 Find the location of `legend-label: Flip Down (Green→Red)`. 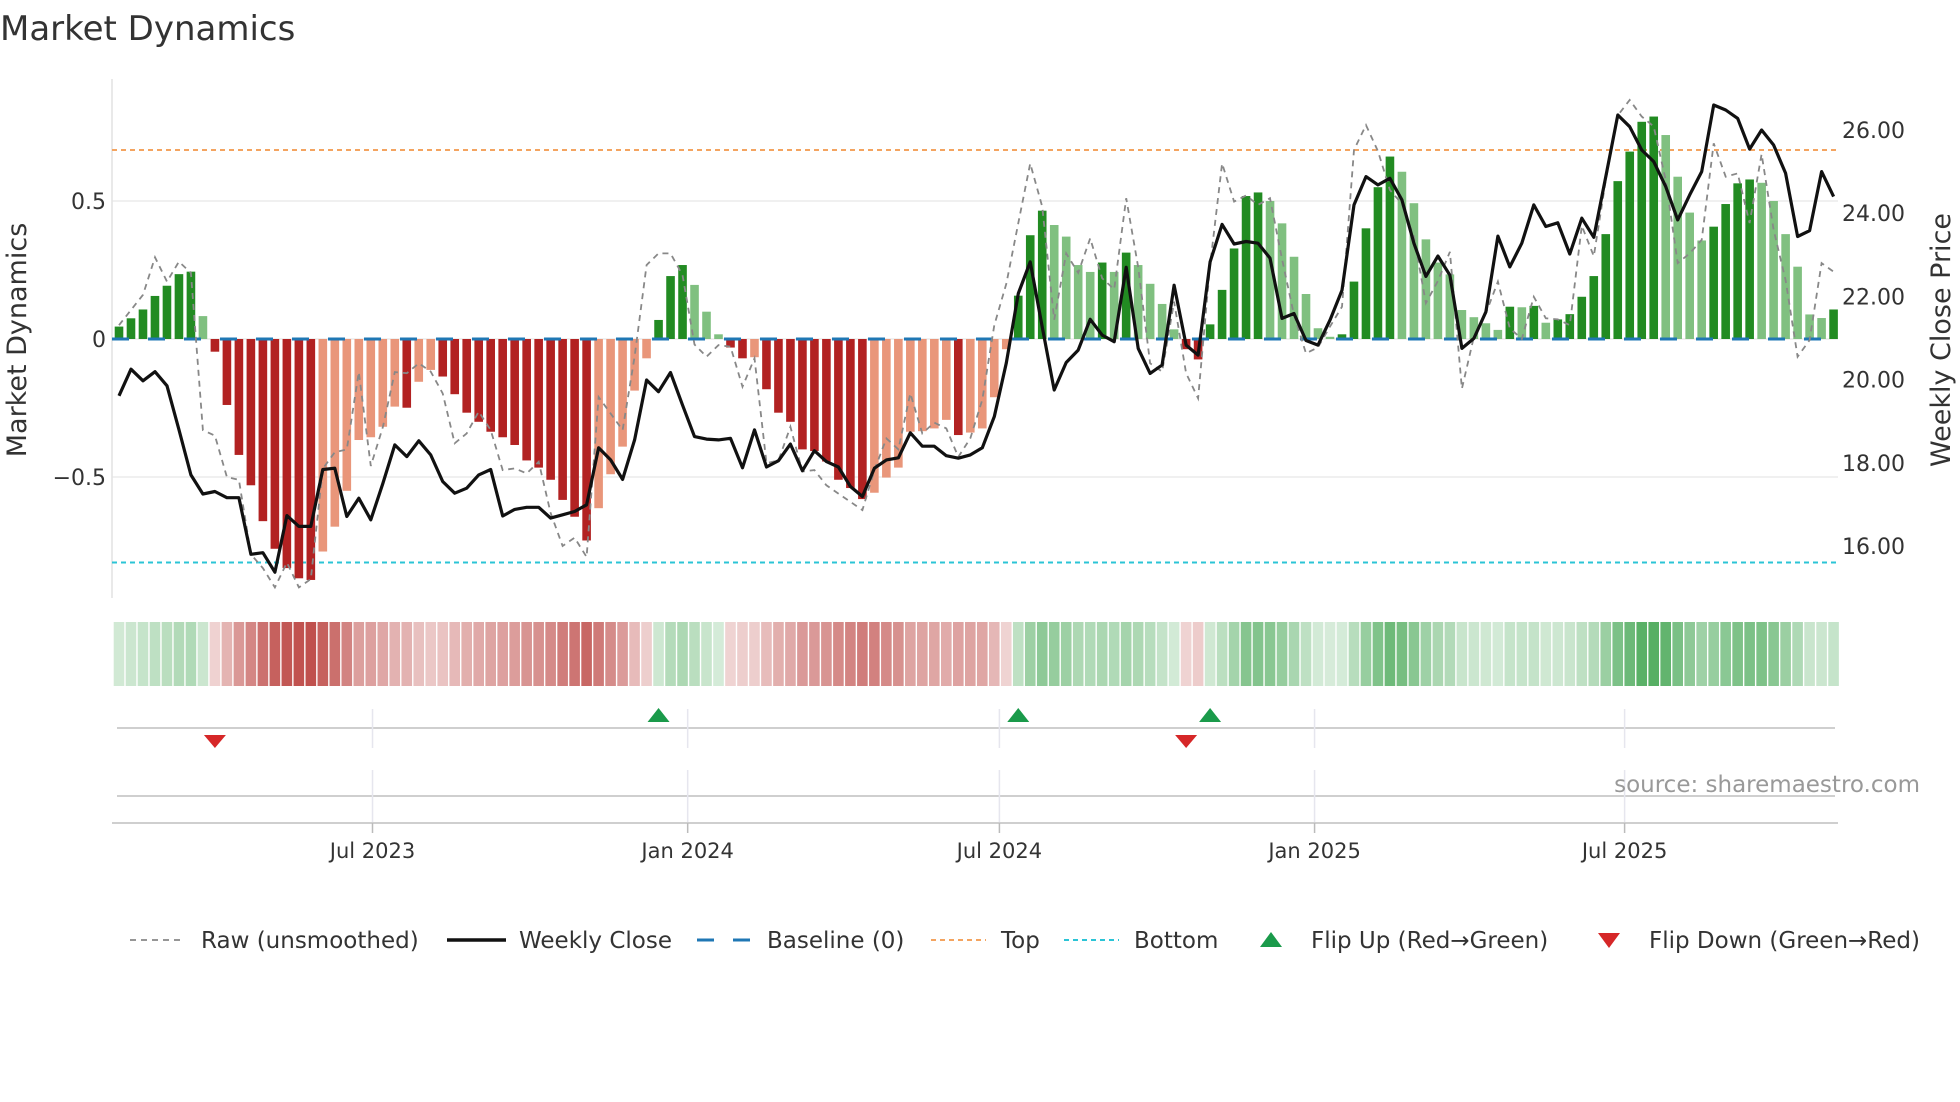

legend-label: Flip Down (Green→Red) is located at coordinates (1784, 941).